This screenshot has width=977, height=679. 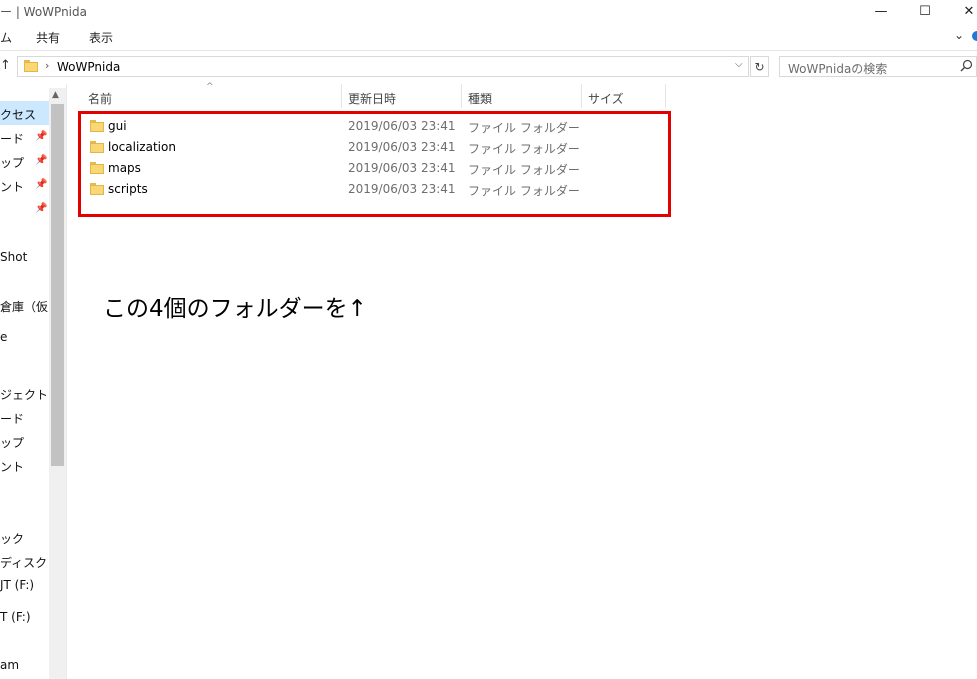 What do you see at coordinates (959, 35) in the screenshot?
I see `chevron-down-icon: ⌄` at bounding box center [959, 35].